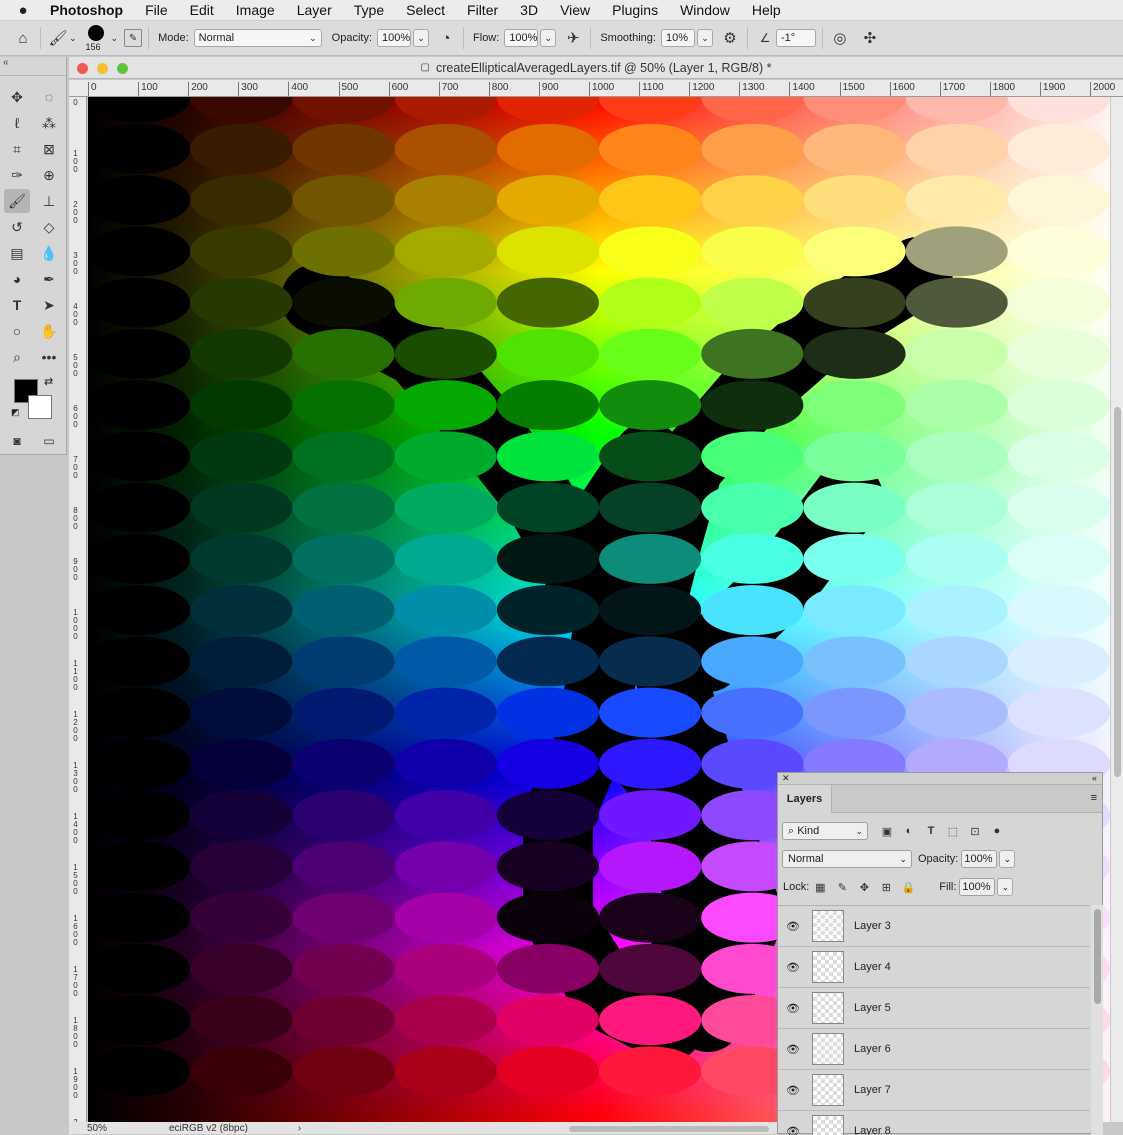 Image resolution: width=1123 pixels, height=1135 pixels. I want to click on brush-preset-chevron-icon: ⌄, so click(115, 38).